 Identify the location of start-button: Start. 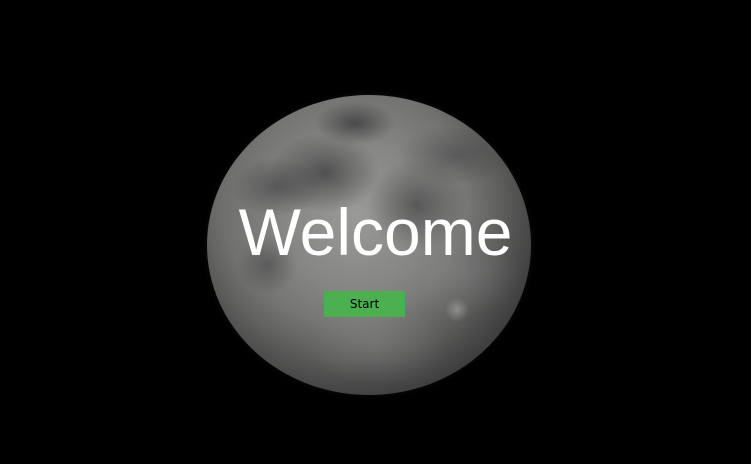
(364, 304).